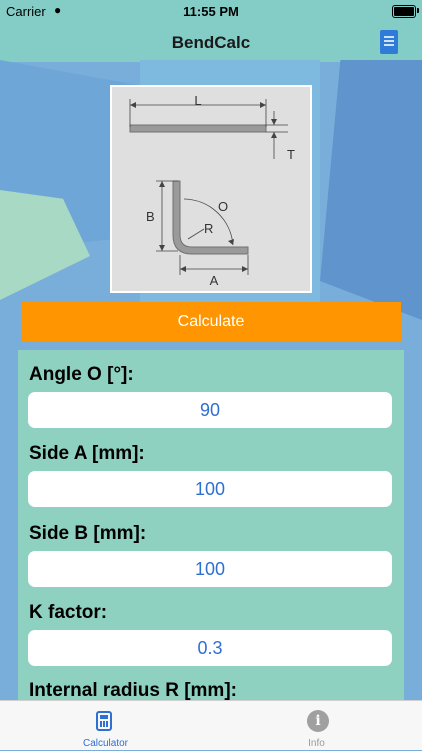  Describe the element at coordinates (133, 690) in the screenshot. I see `internal-radius-label: Internal radius R [mm]:` at that location.